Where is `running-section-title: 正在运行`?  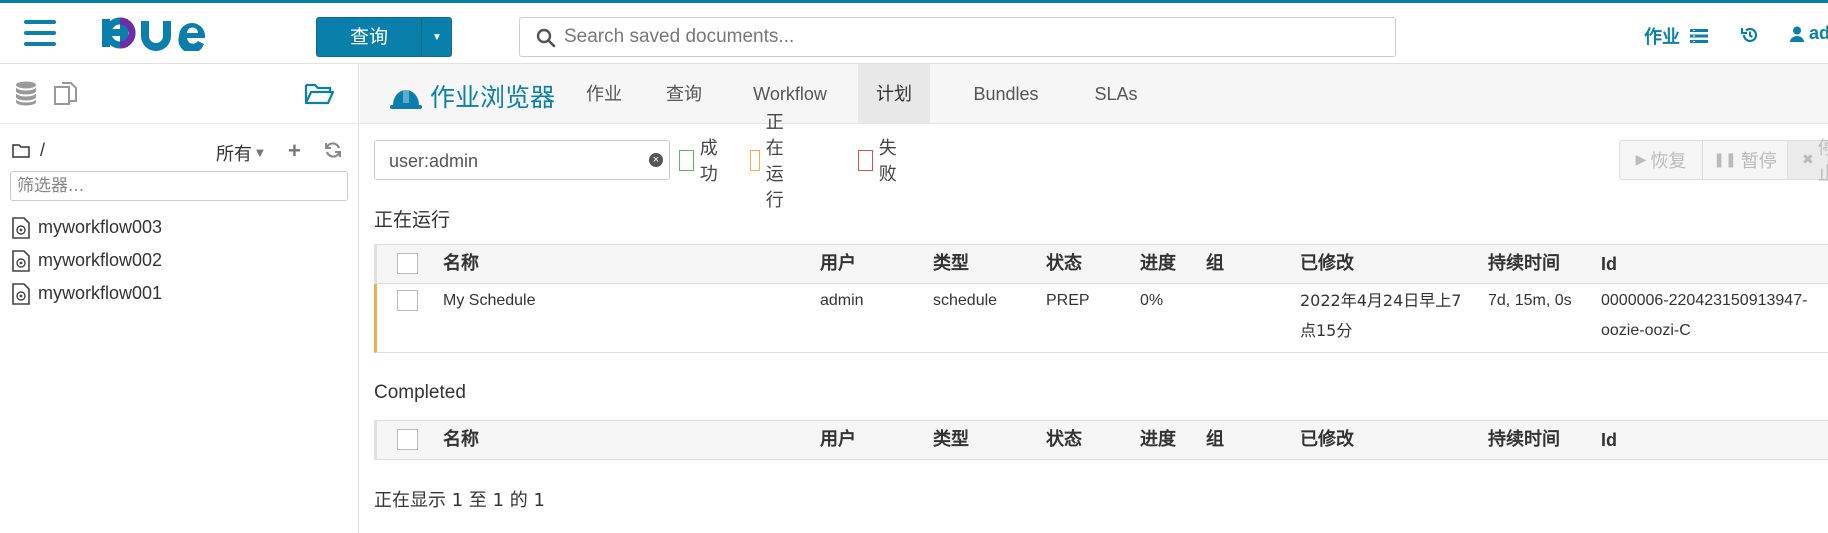 running-section-title: 正在运行 is located at coordinates (412, 220).